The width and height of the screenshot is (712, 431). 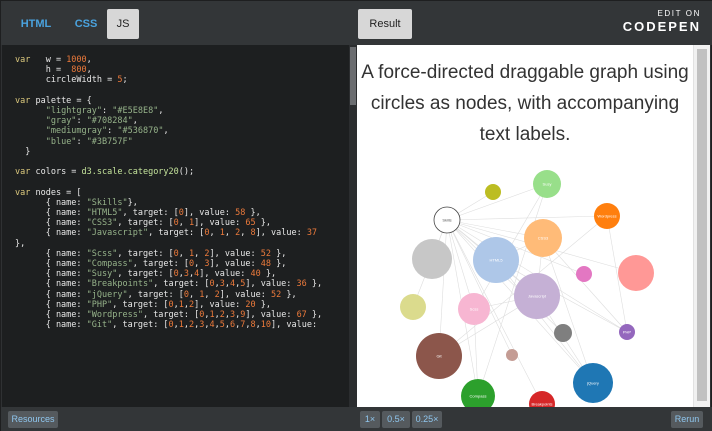 I want to click on editor-scrollbar-thumb, so click(x=353, y=76).